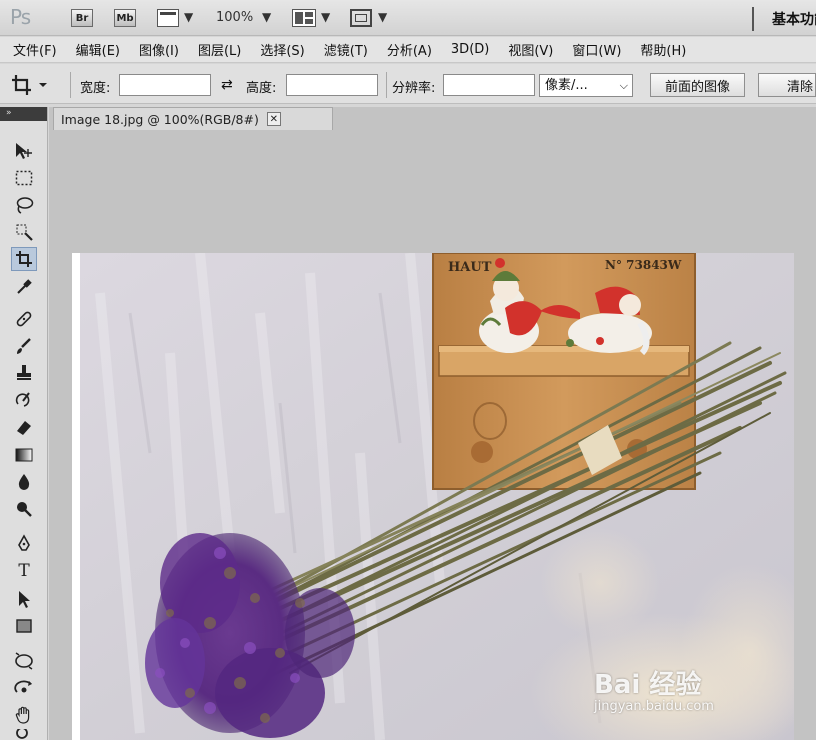 Image resolution: width=816 pixels, height=740 pixels. I want to click on eyedropper-tool-icon, so click(24, 287).